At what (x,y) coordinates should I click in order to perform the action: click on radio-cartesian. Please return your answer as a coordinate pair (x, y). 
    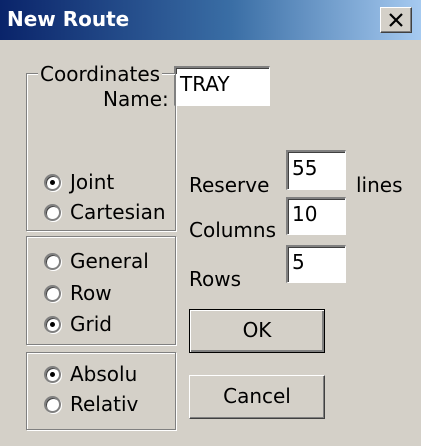
    Looking at the image, I should click on (52, 212).